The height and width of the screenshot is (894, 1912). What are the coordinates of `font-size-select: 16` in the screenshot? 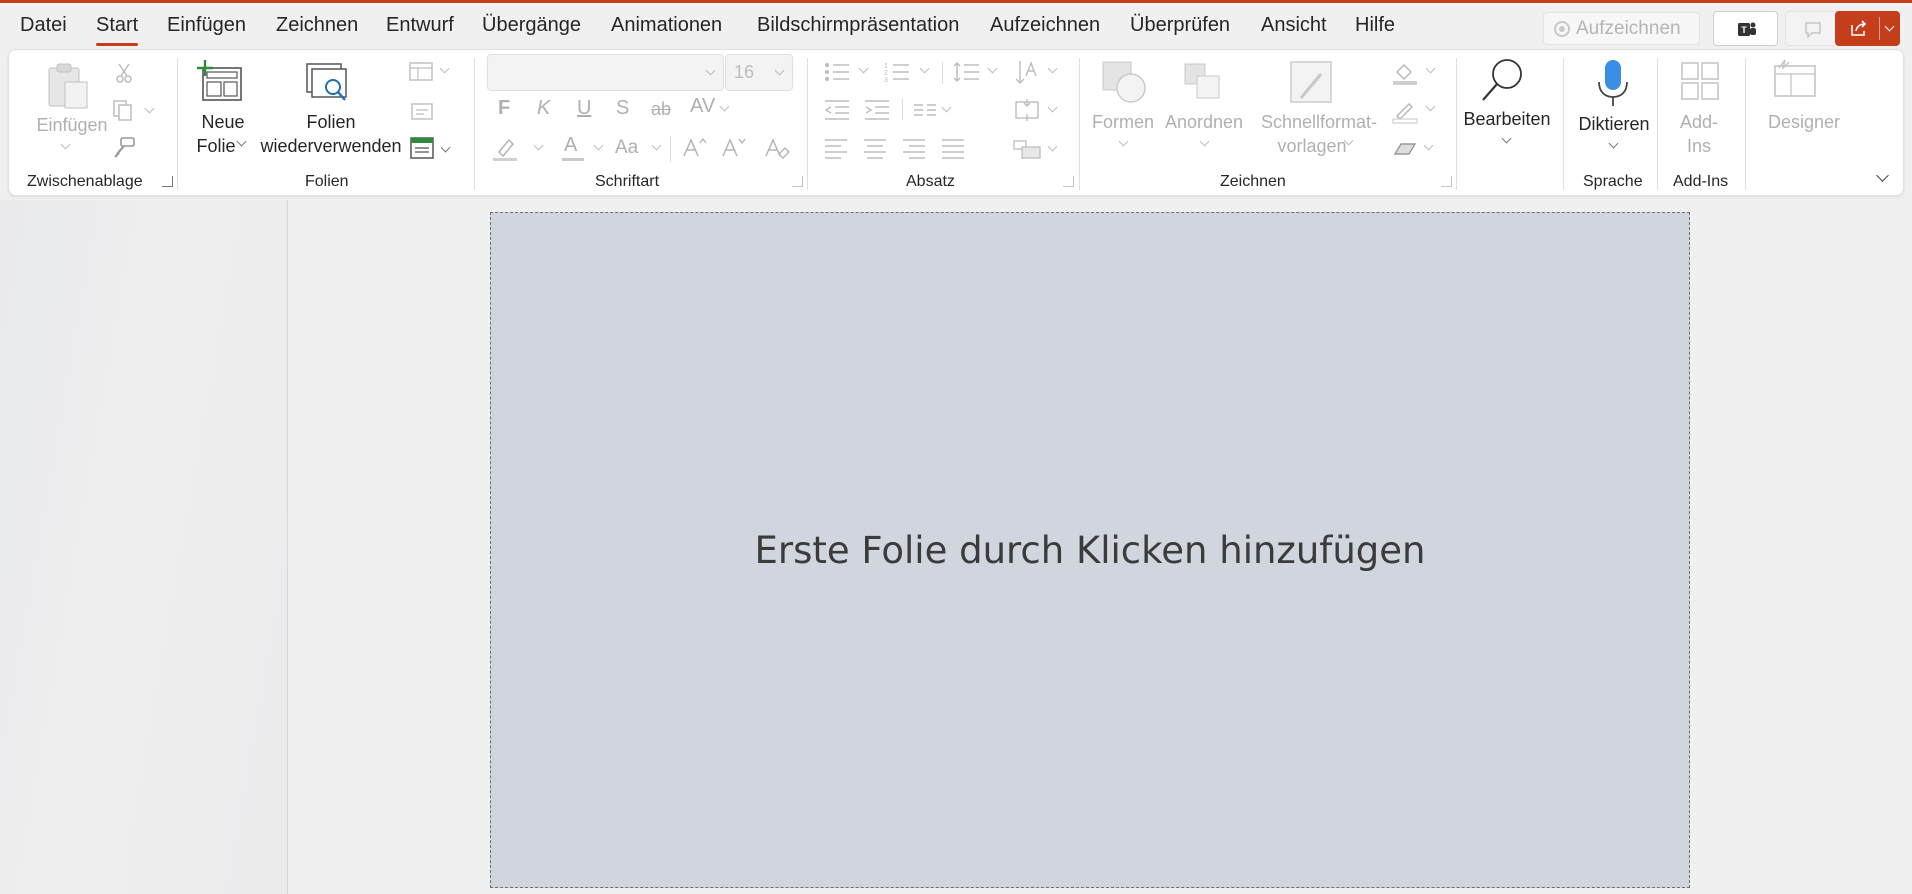 It's located at (759, 72).